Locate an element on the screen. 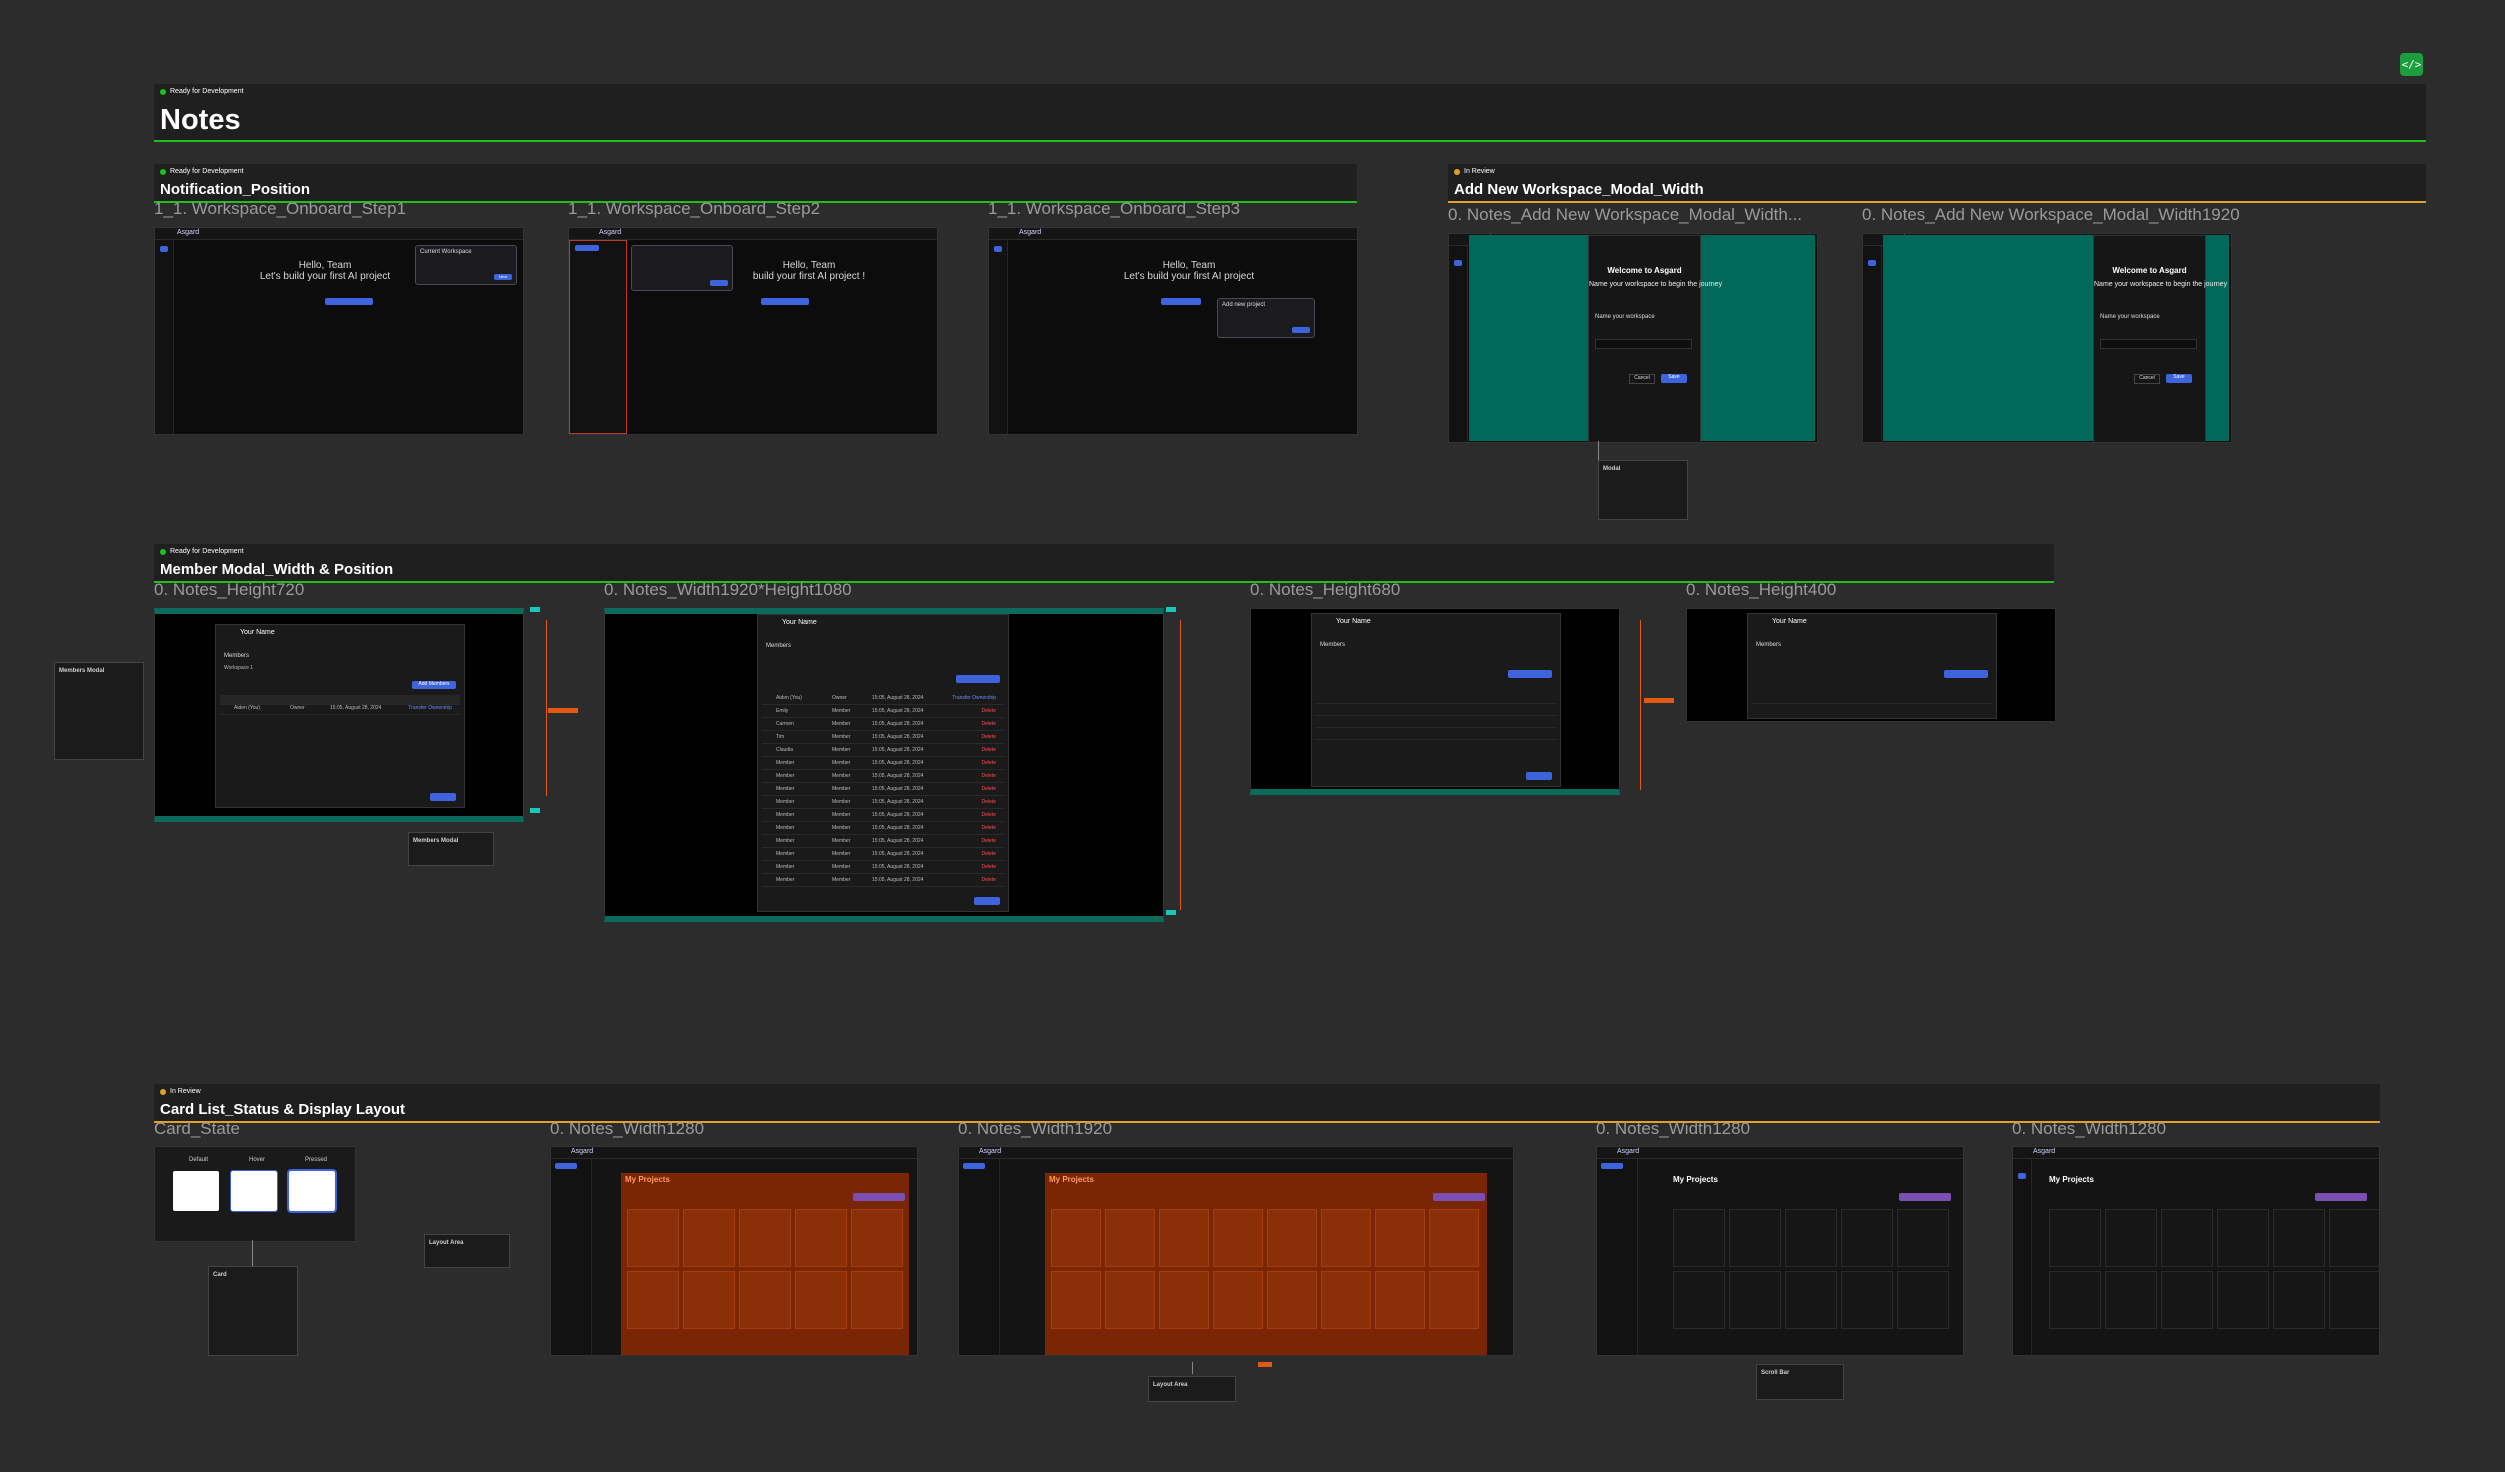 The height and width of the screenshot is (1472, 2505). projects-1920-frame: Asgard My Projects is located at coordinates (1236, 1251).